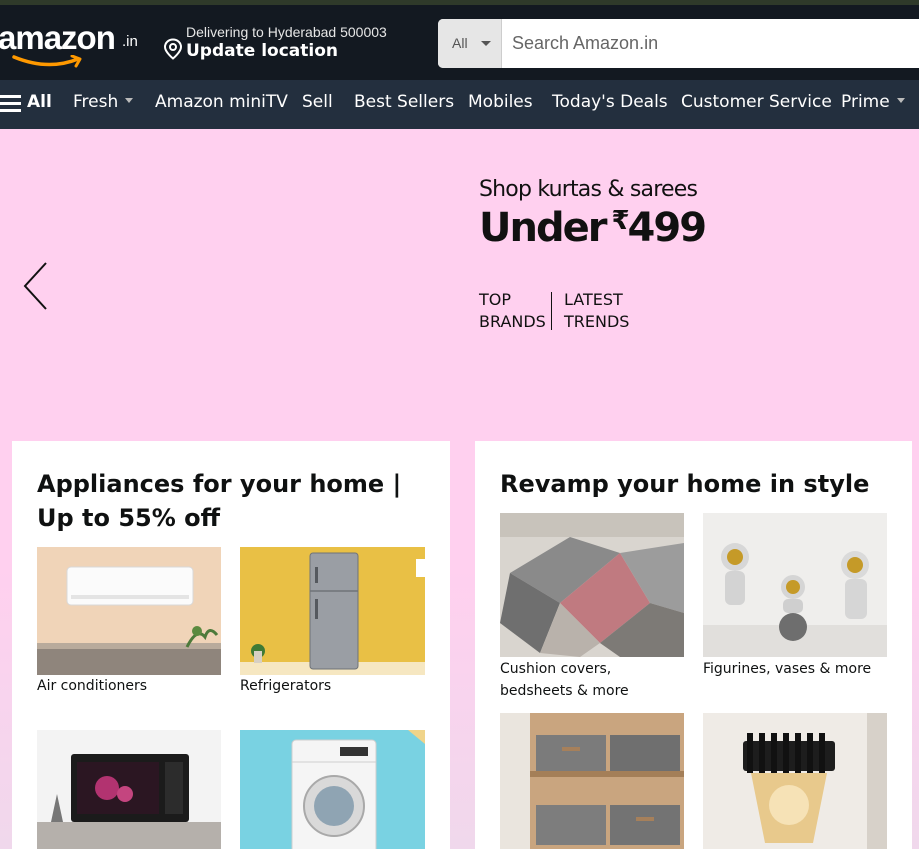 This screenshot has width=919, height=849. What do you see at coordinates (234, 501) in the screenshot?
I see `card-title: Appliances for your home | Up to 55% off` at bounding box center [234, 501].